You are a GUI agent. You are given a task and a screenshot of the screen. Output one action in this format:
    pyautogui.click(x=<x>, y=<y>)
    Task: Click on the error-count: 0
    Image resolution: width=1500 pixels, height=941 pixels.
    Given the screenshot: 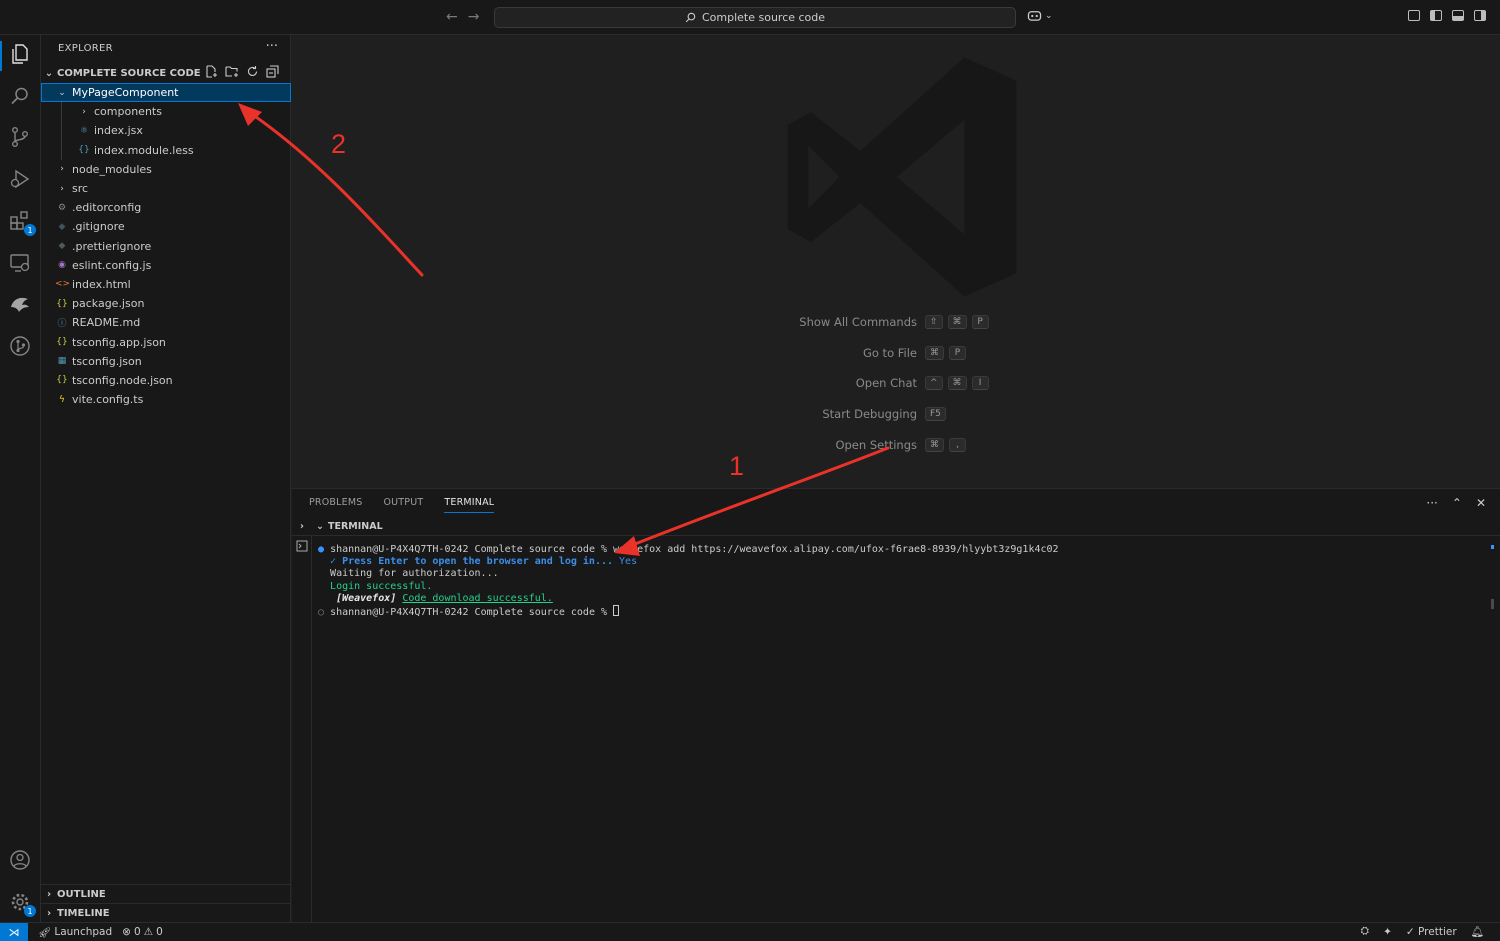 What is the action you would take?
    pyautogui.click(x=137, y=932)
    